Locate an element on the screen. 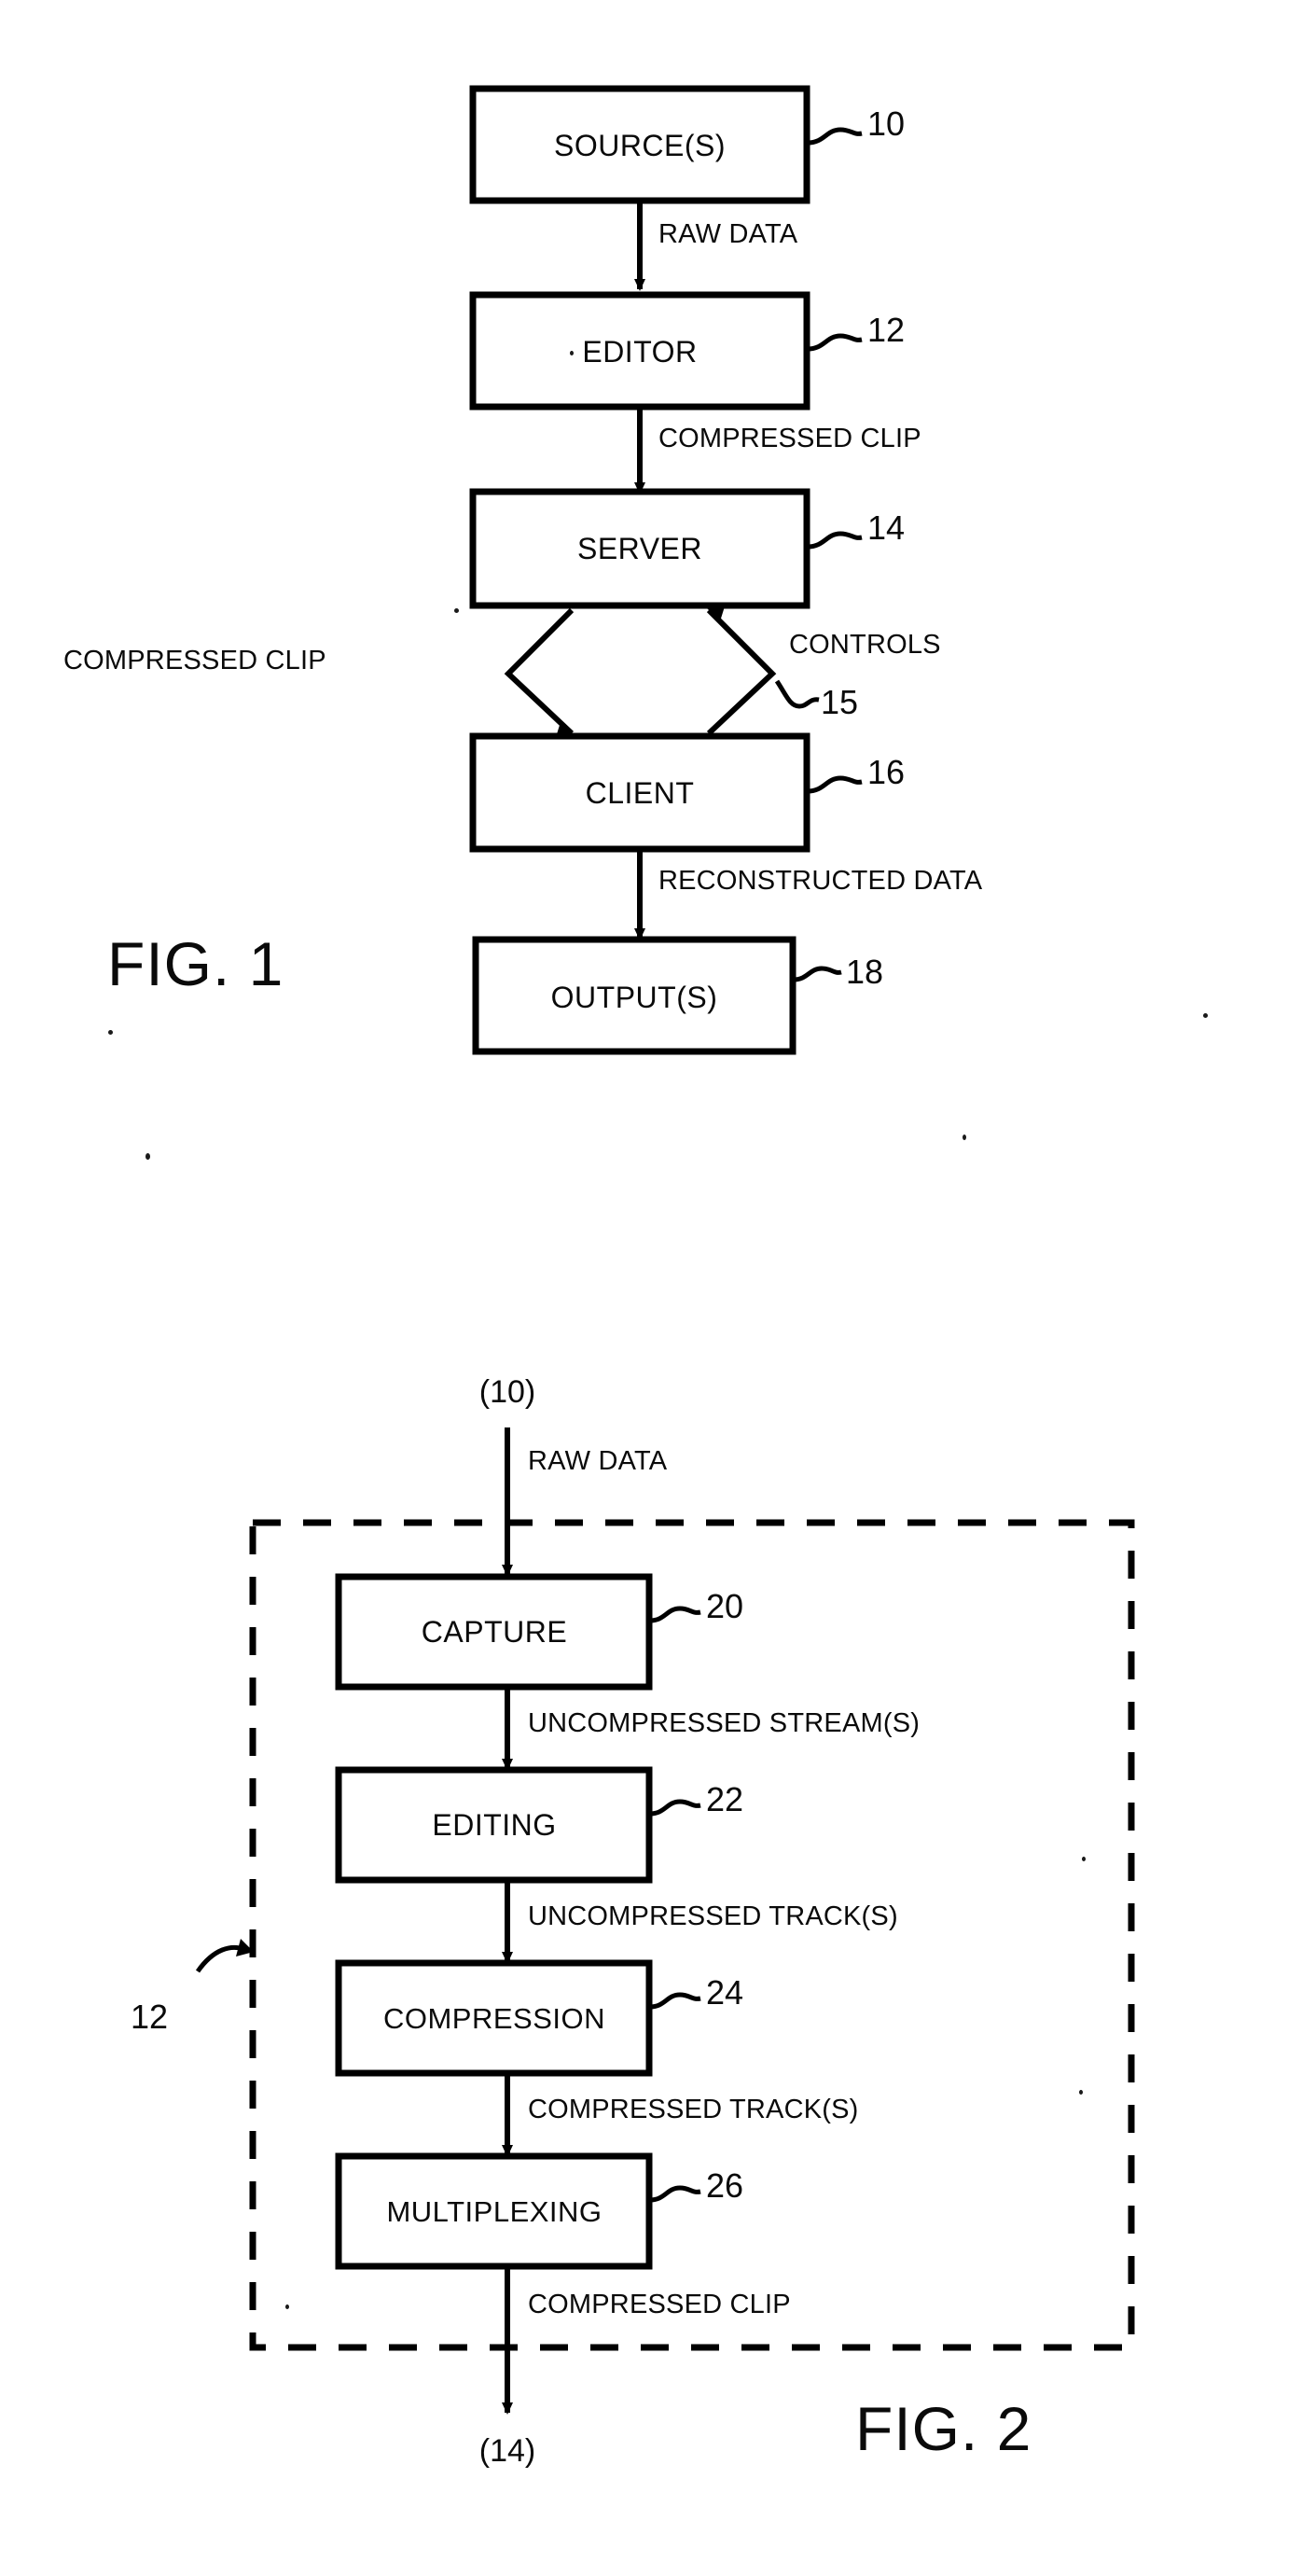 Image resolution: width=1302 pixels, height=2576 pixels. fig1-ref-client: 16 is located at coordinates (887, 772).